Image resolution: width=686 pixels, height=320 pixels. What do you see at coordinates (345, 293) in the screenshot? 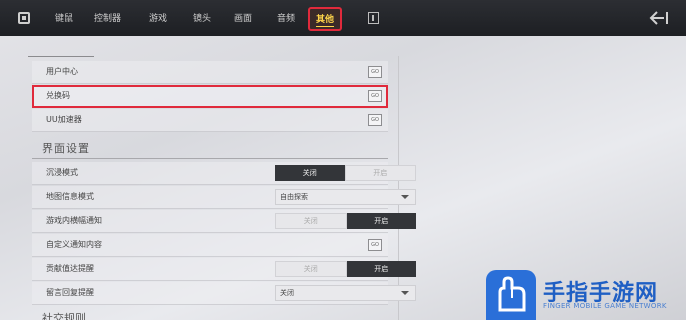
I see `reply-reminder-dropdown: 关闭` at bounding box center [345, 293].